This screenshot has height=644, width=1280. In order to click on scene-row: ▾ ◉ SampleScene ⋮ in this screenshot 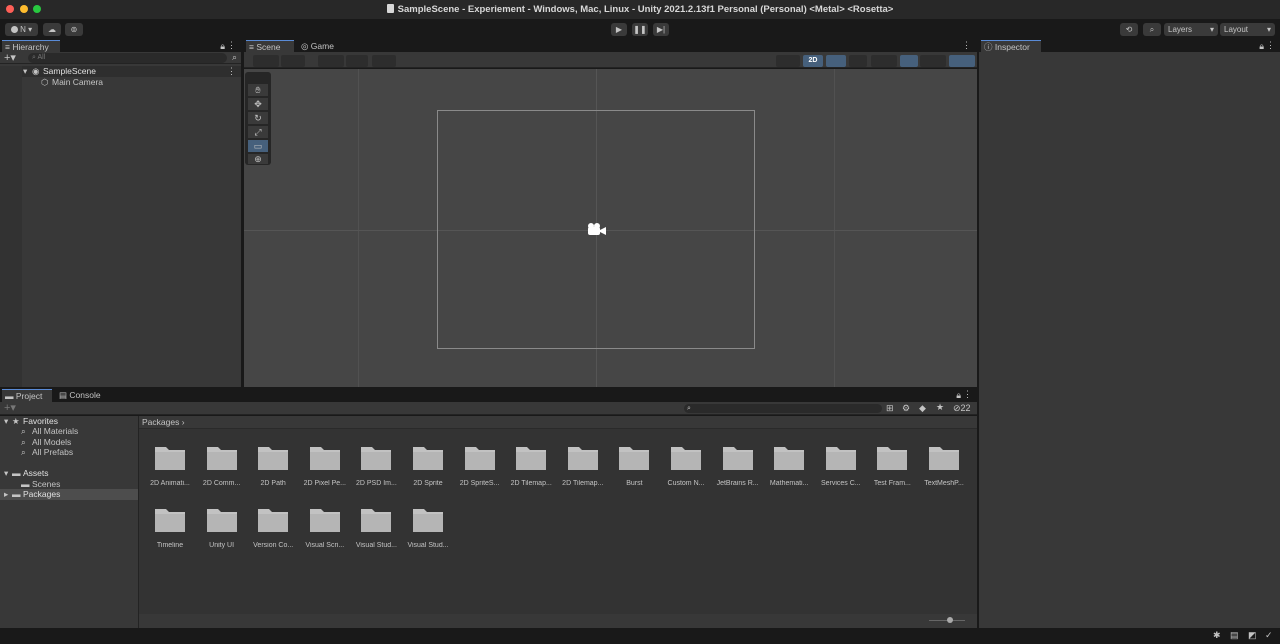, I will do `click(120, 71)`.